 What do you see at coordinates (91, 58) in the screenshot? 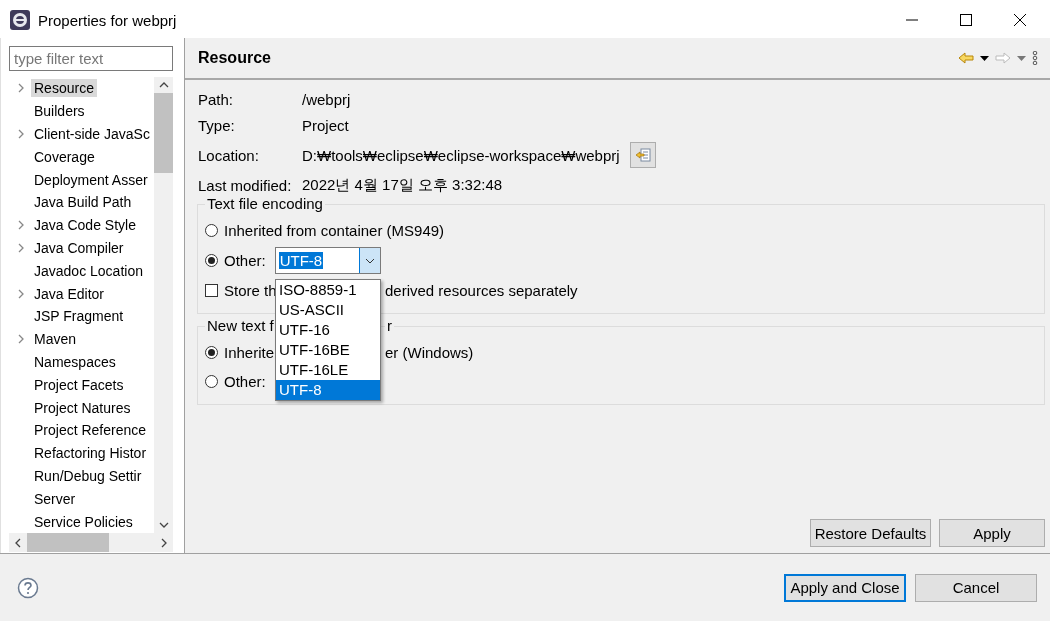
I see `filter-field: type filter text` at bounding box center [91, 58].